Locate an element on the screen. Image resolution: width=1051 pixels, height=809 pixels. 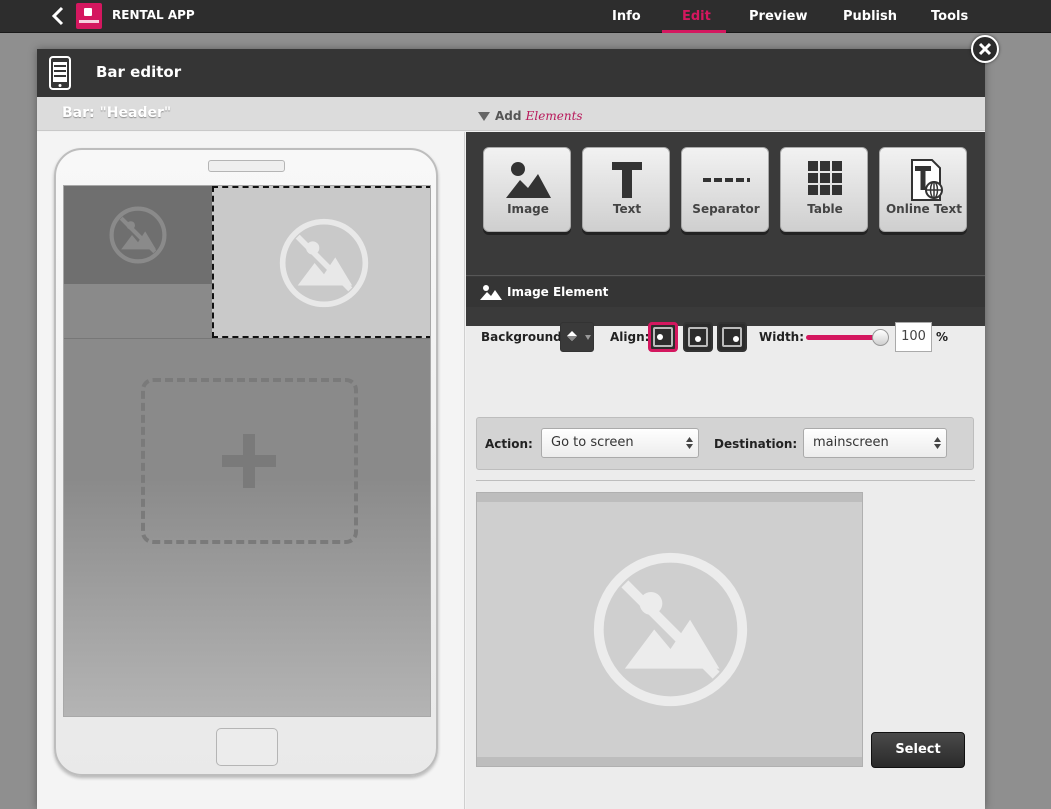
align-right-button is located at coordinates (732, 337).